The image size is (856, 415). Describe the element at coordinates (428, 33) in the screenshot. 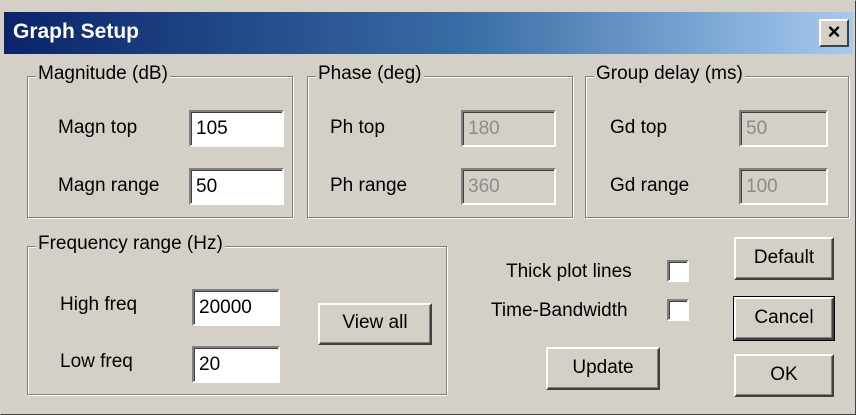

I see `title-bar: Graph Setup ×` at that location.